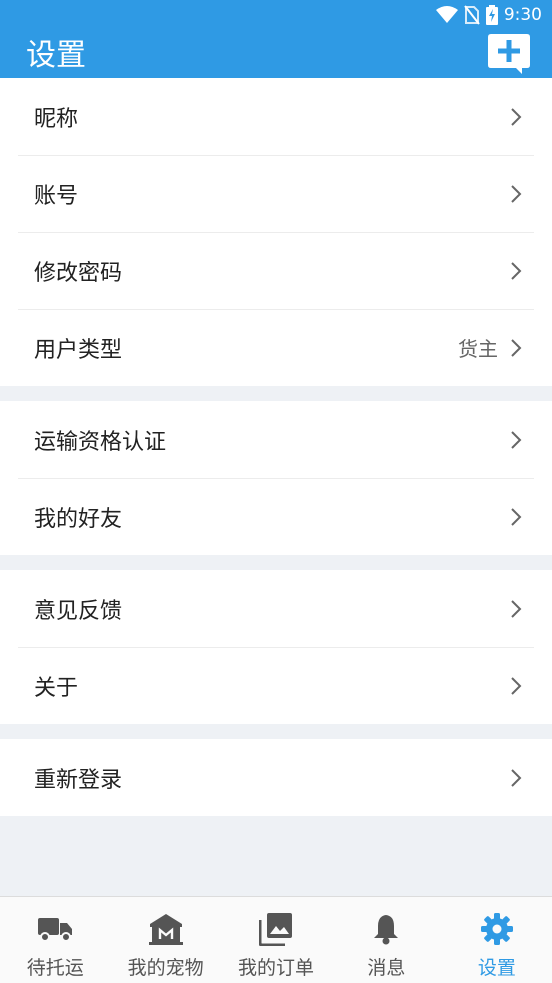 Image resolution: width=552 pixels, height=983 pixels. I want to click on add-icon, so click(509, 54).